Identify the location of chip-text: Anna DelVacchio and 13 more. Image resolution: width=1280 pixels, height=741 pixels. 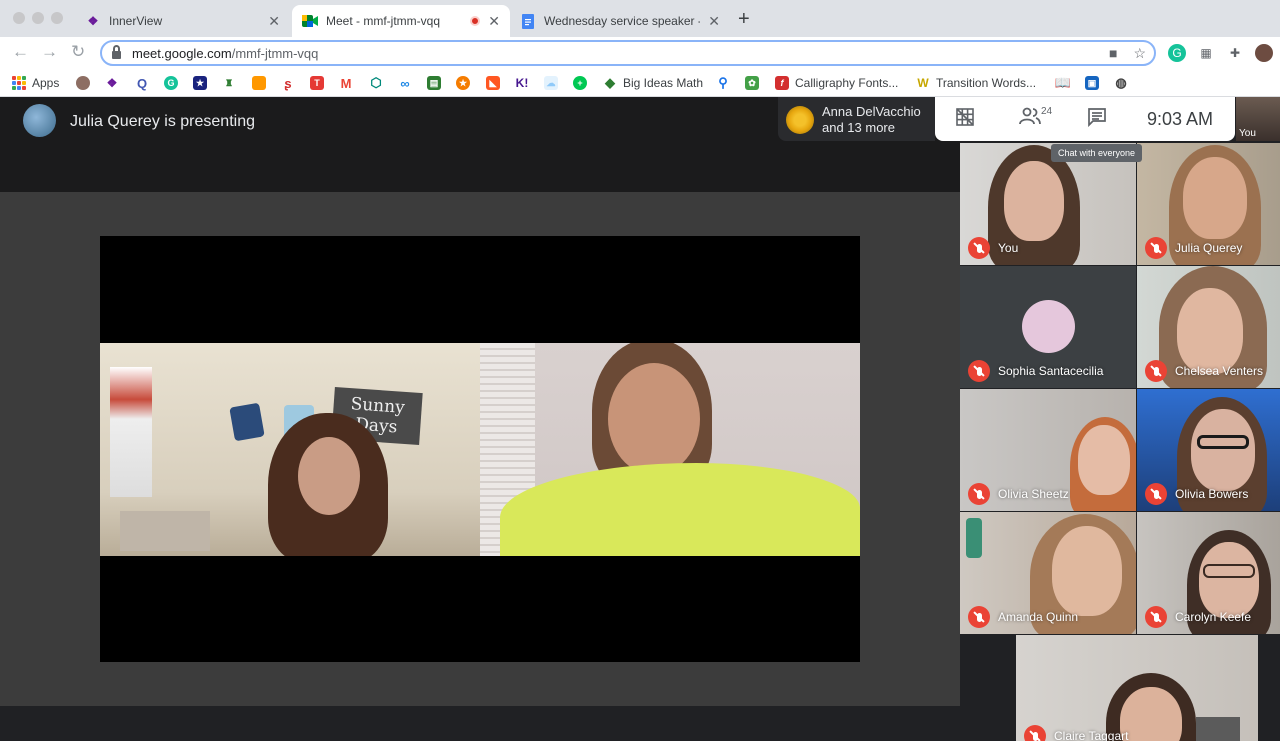
(871, 120).